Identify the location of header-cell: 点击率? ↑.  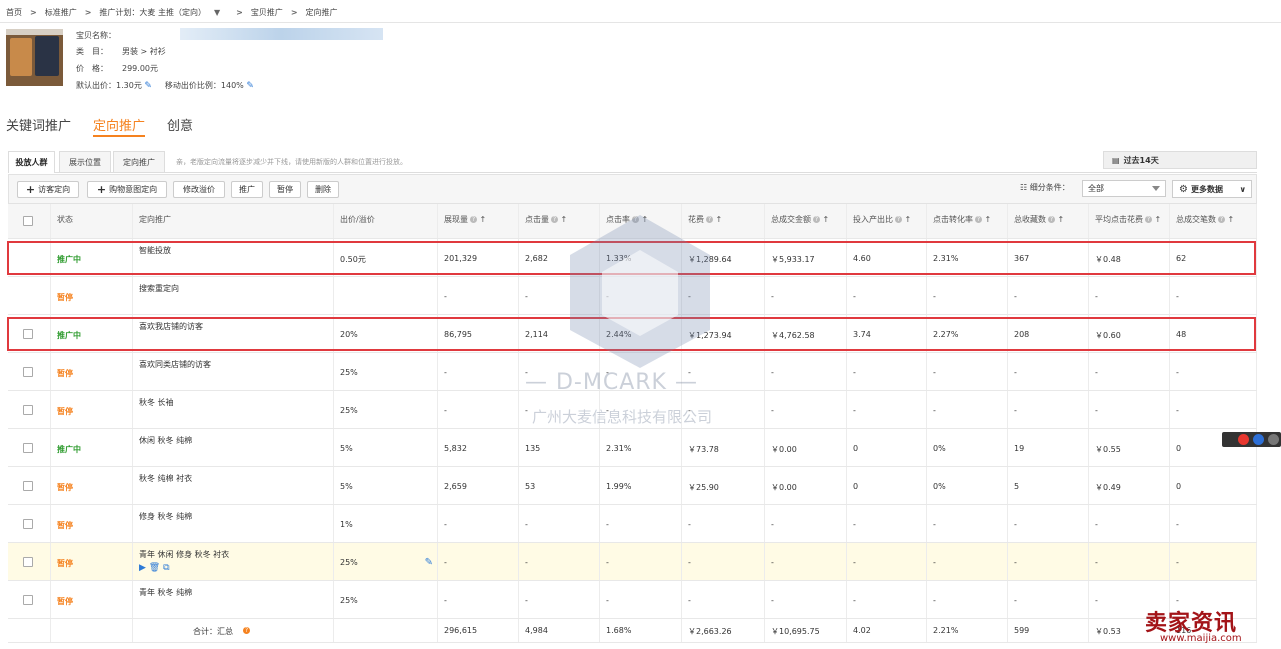
(641, 221).